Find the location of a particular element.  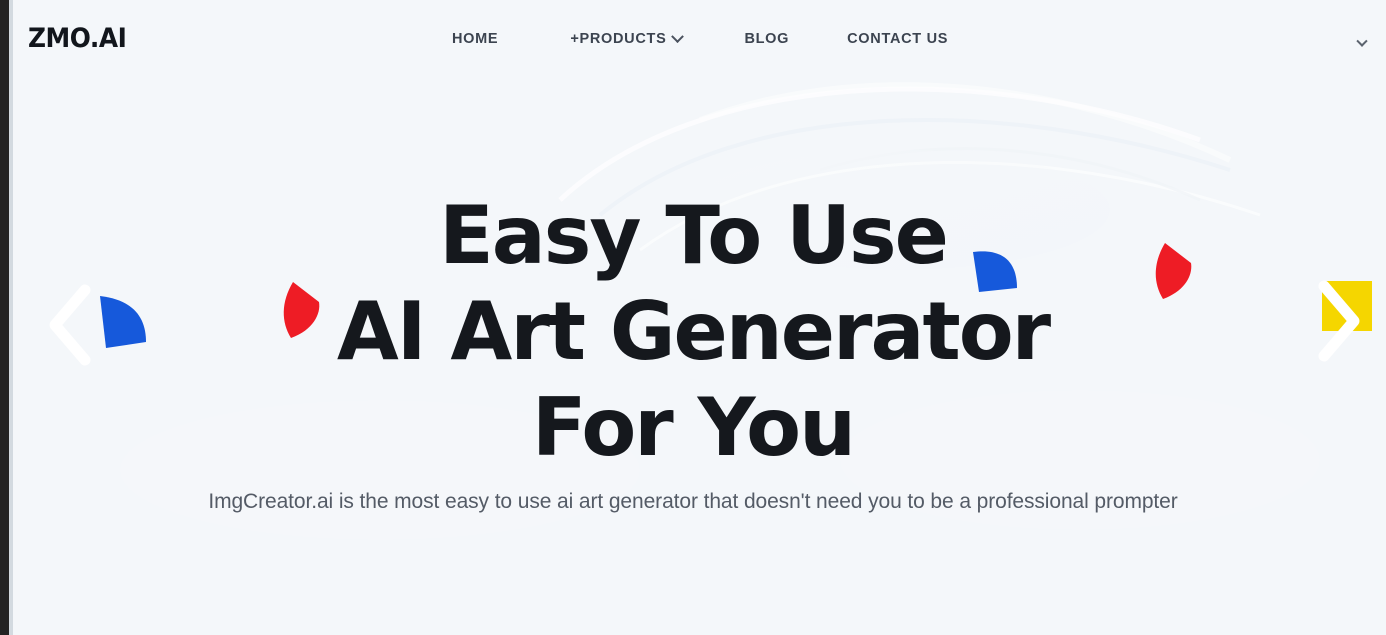

nav-item-label: CONTACT US is located at coordinates (898, 39).